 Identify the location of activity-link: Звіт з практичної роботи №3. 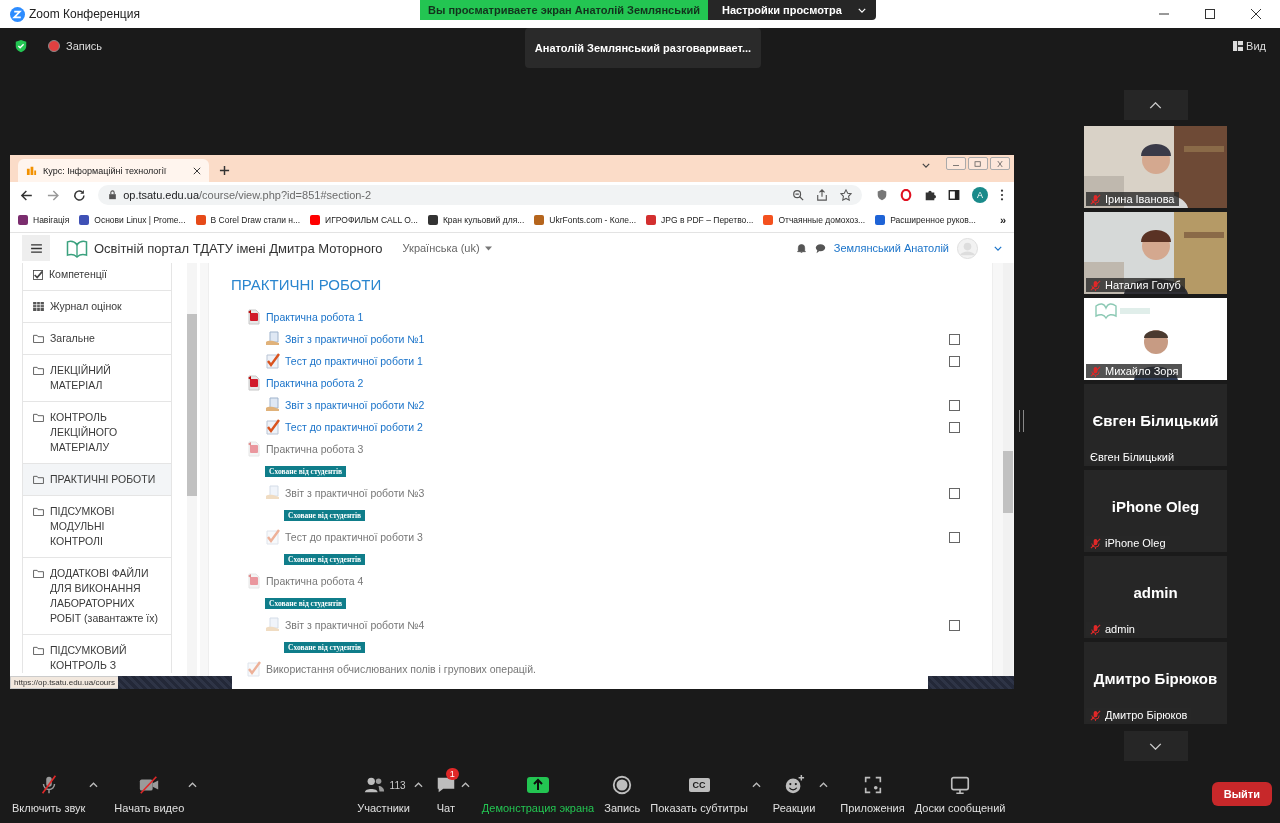
(355, 493).